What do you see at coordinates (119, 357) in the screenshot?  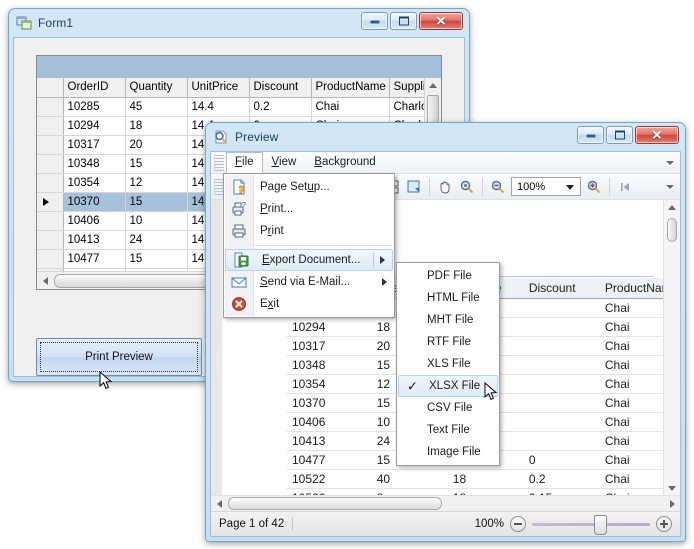 I see `print-preview-button: Print Preview` at bounding box center [119, 357].